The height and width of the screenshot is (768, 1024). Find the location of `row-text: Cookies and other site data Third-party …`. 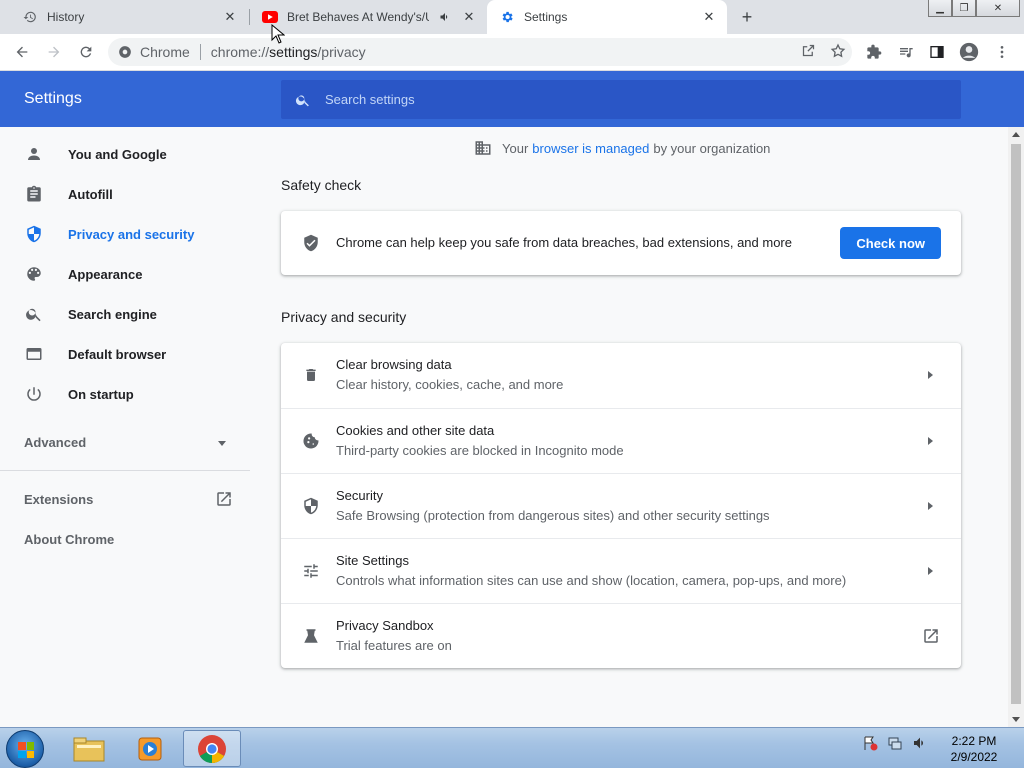

row-text: Cookies and other site data Third-party … is located at coordinates (480, 440).